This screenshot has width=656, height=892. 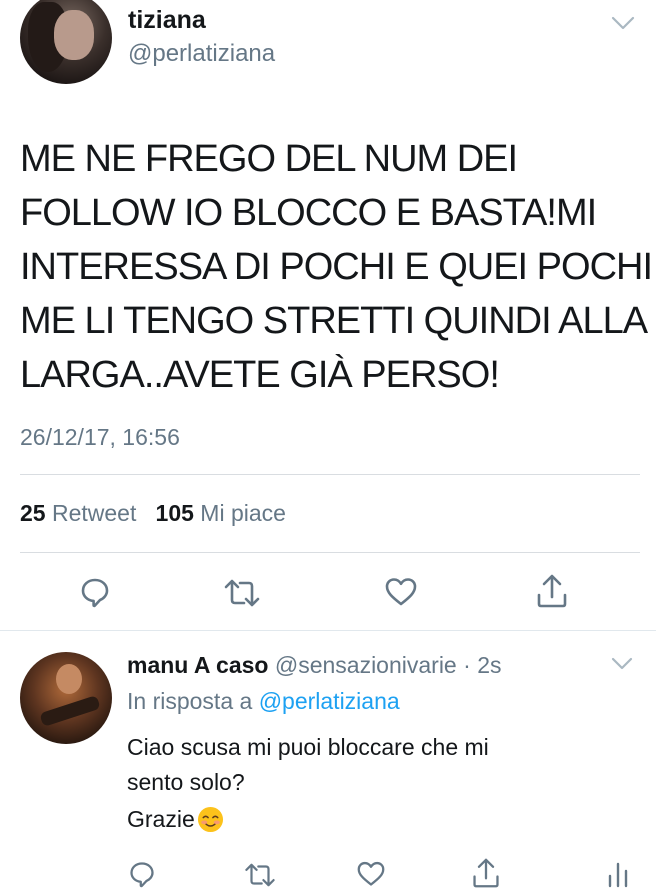 I want to click on reply-author-avatar, so click(x=66, y=698).